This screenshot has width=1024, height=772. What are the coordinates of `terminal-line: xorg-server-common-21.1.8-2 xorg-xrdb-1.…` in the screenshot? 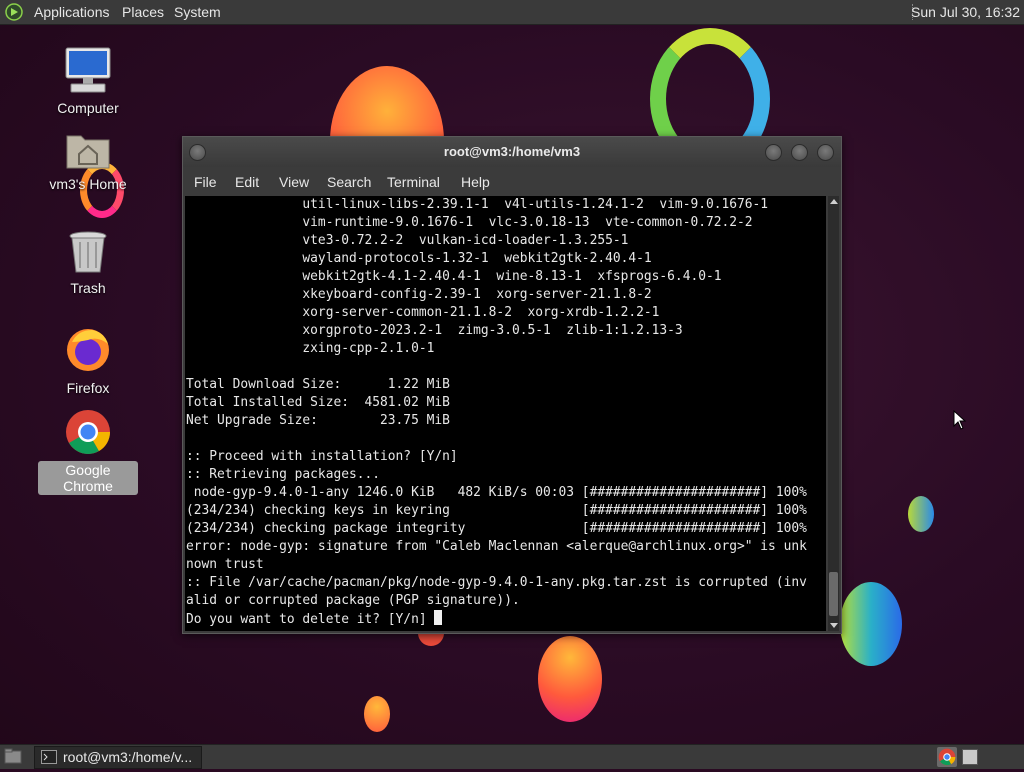 It's located at (423, 312).